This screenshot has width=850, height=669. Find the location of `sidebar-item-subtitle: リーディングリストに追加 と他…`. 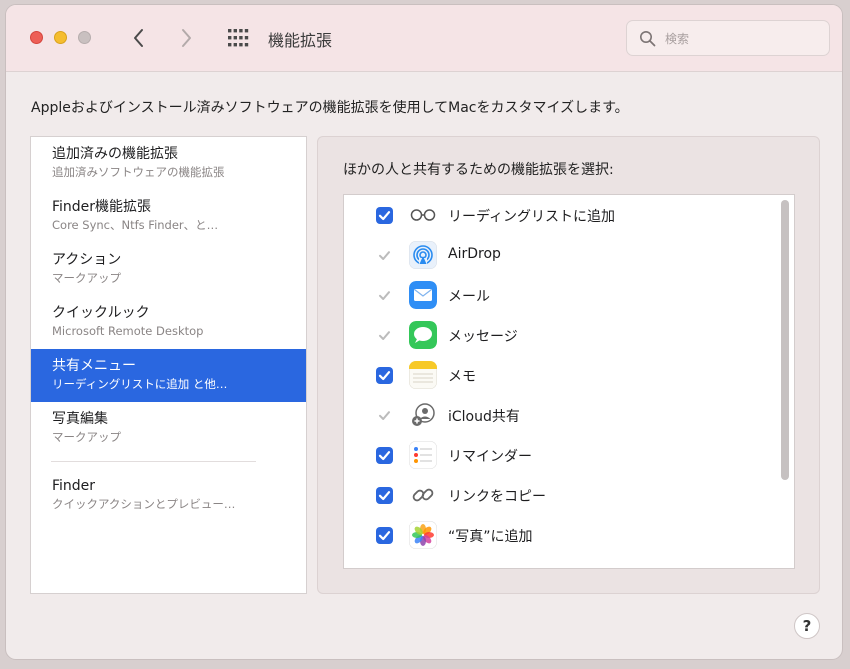

sidebar-item-subtitle: リーディングリストに追加 と他… is located at coordinates (140, 384).